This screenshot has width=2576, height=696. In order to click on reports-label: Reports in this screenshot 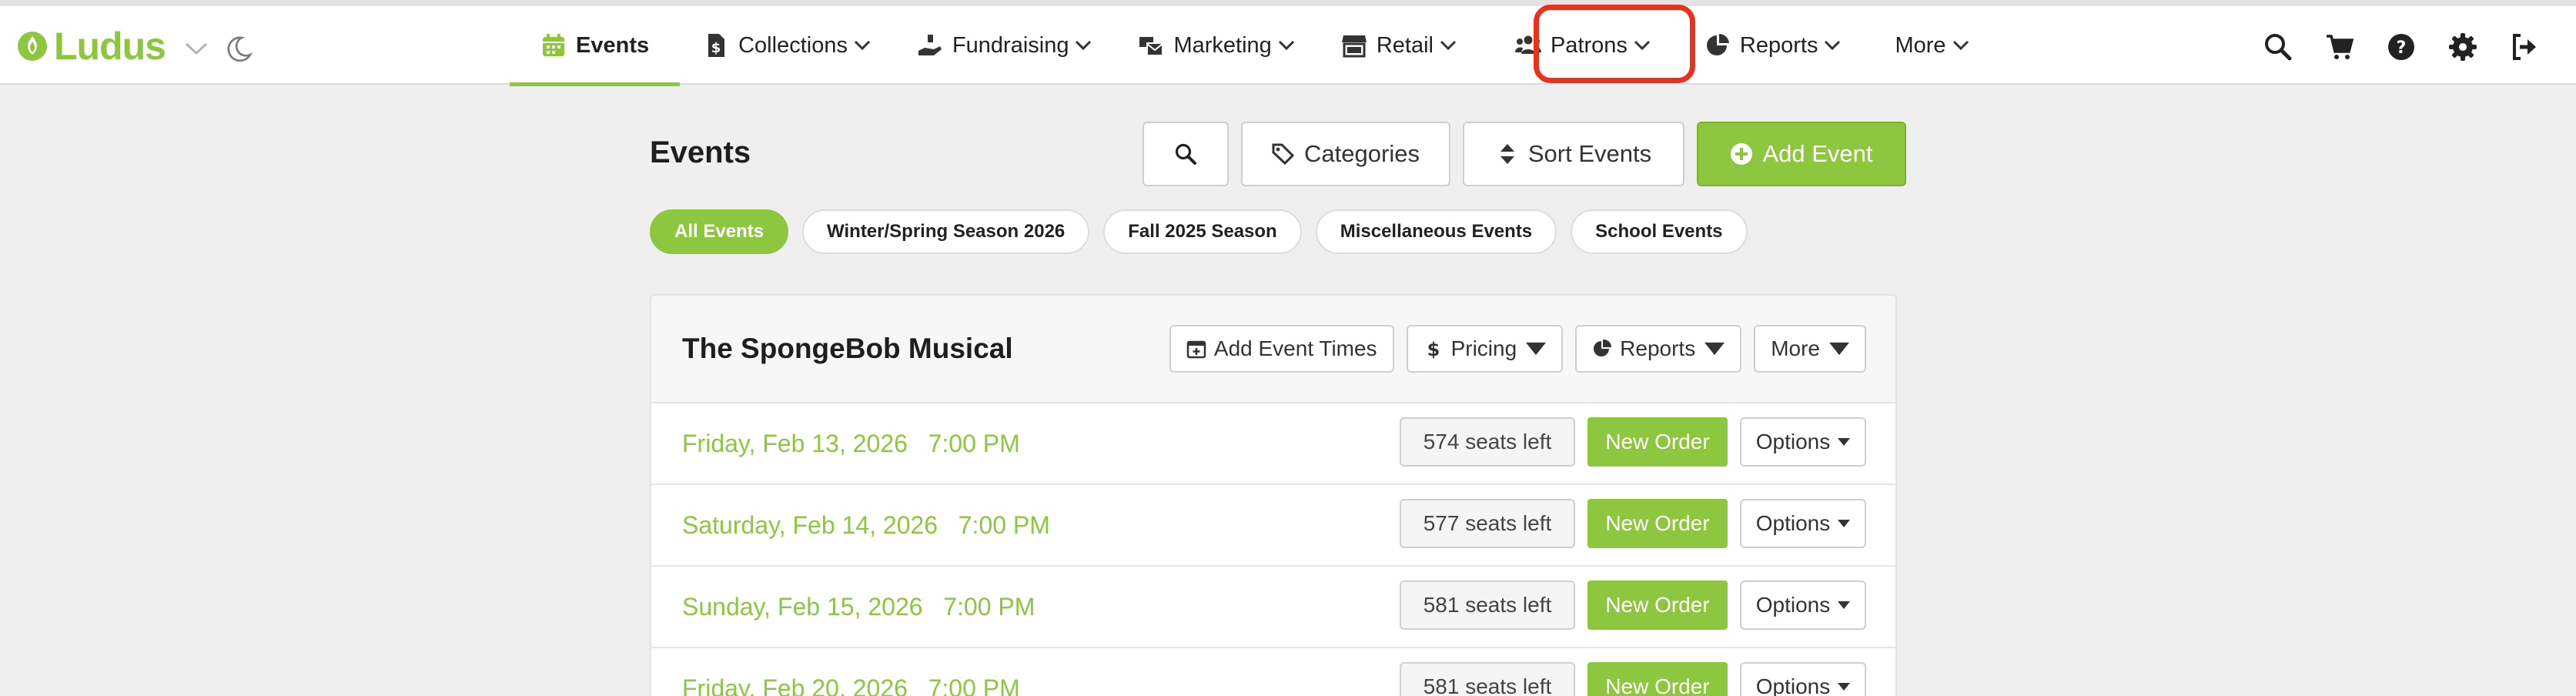, I will do `click(1658, 348)`.